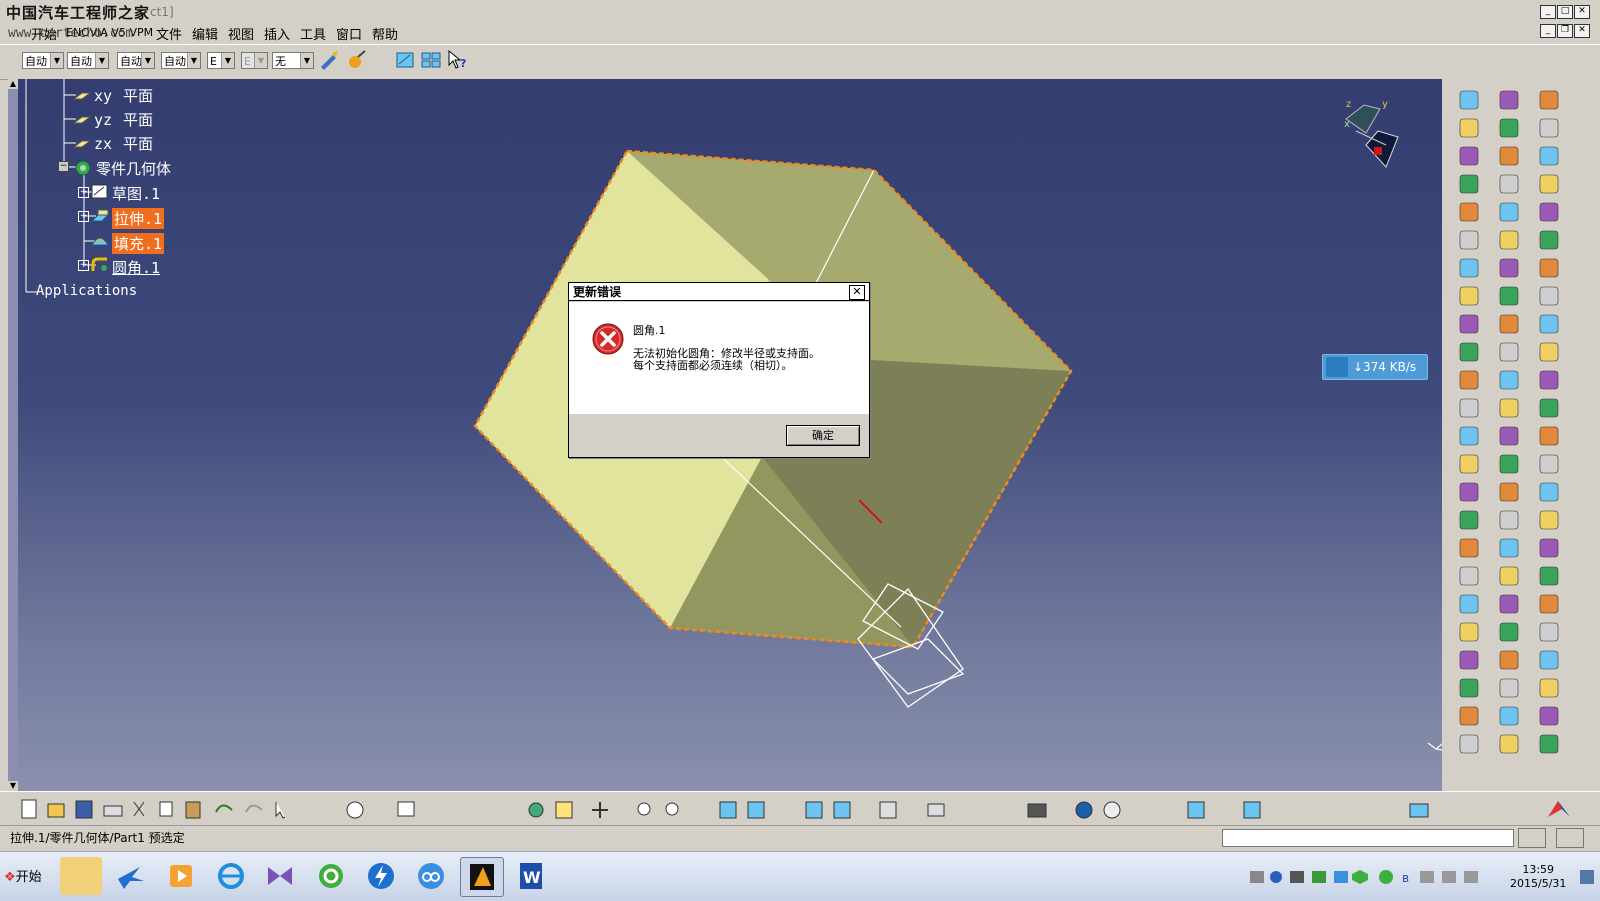  I want to click on show-desktop-button, so click(1587, 877).